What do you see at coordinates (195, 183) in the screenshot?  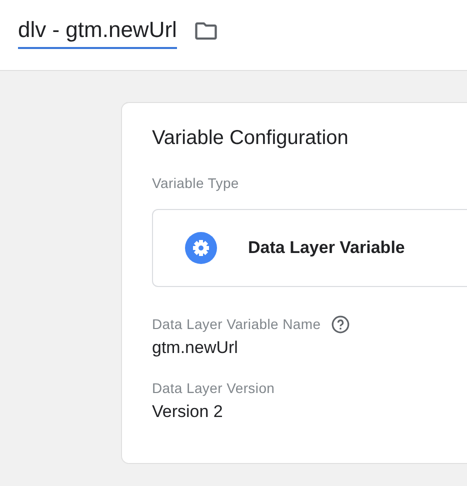 I see `field-label: Variable Type` at bounding box center [195, 183].